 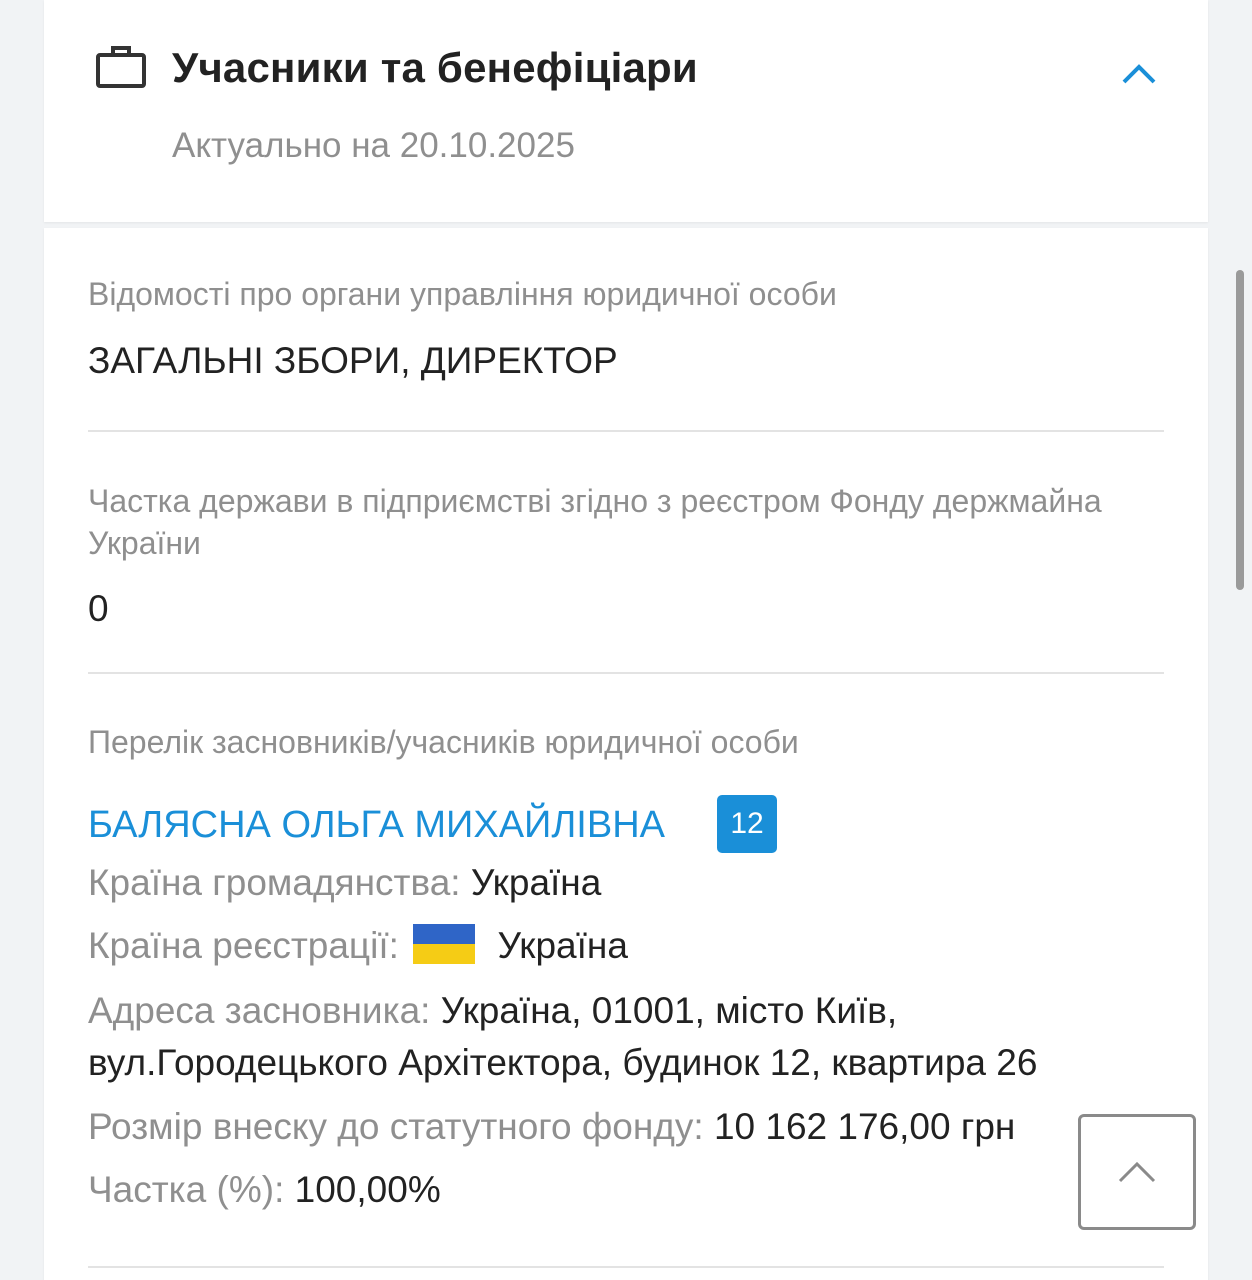 I want to click on registration-label: Країна реєстрації:, so click(x=243, y=945).